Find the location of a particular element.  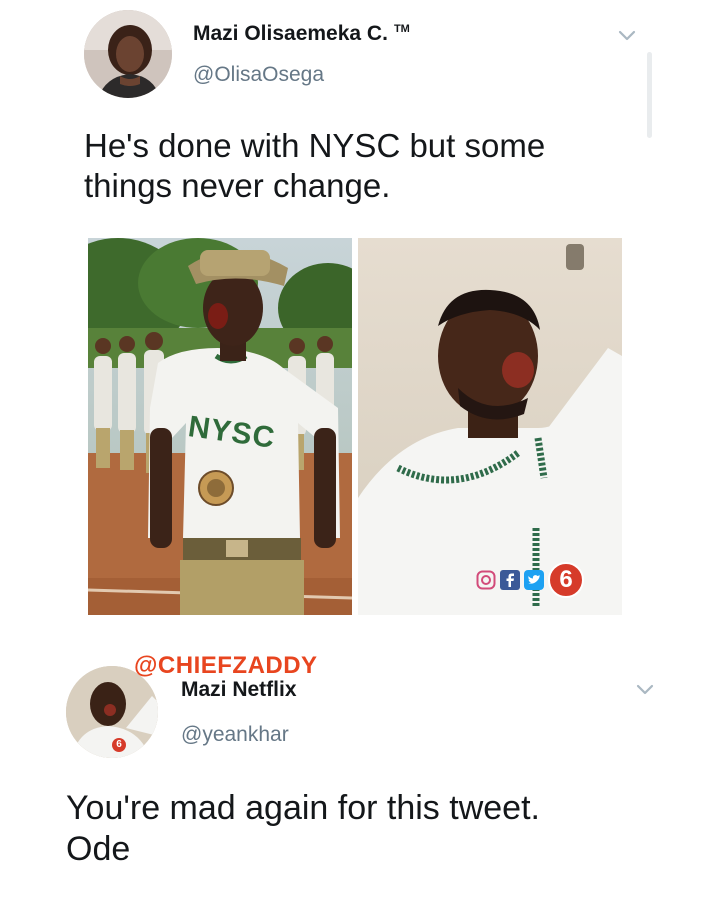

tweet-text-line: You're mad again for this tweet. is located at coordinates (303, 808).